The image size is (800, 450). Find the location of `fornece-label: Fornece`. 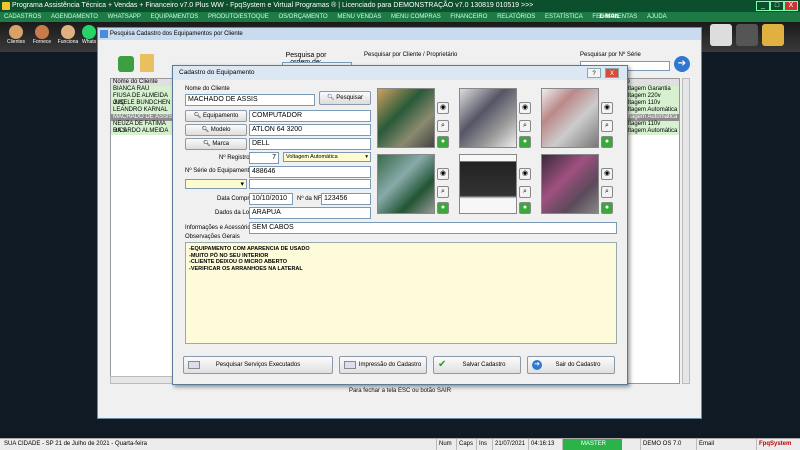

fornece-label: Fornece is located at coordinates (42, 42).